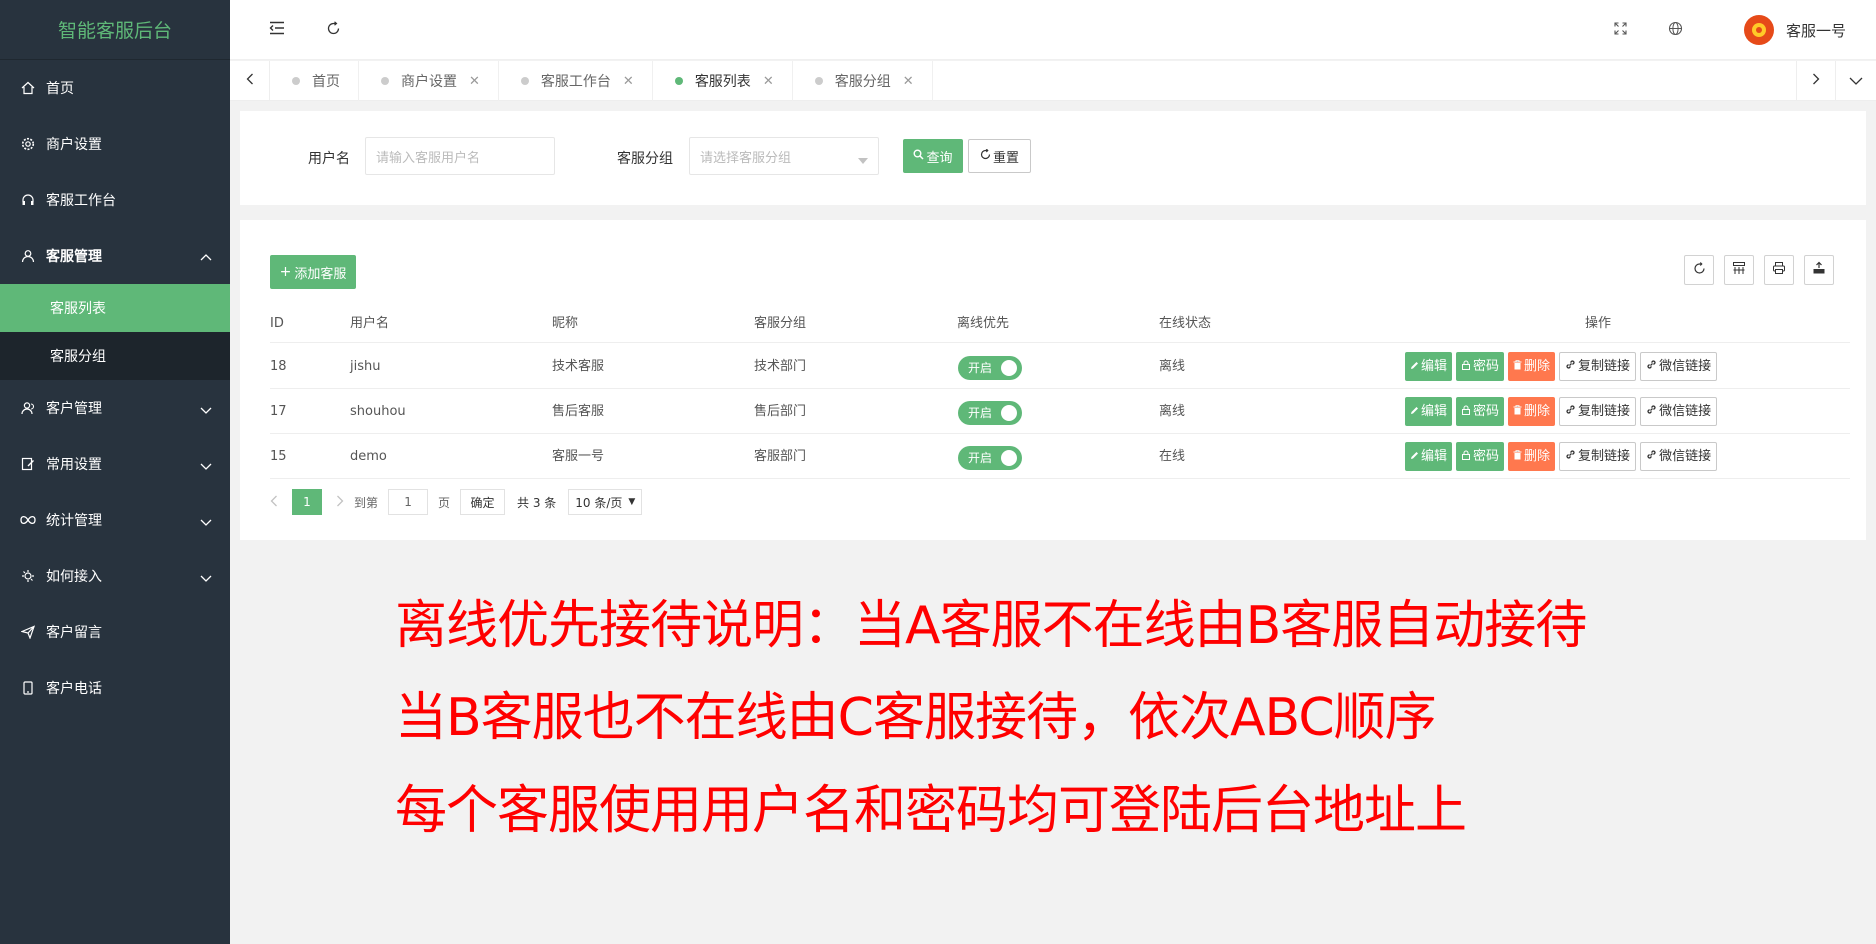  I want to click on sidebar-item-label: 如何接入, so click(74, 577).